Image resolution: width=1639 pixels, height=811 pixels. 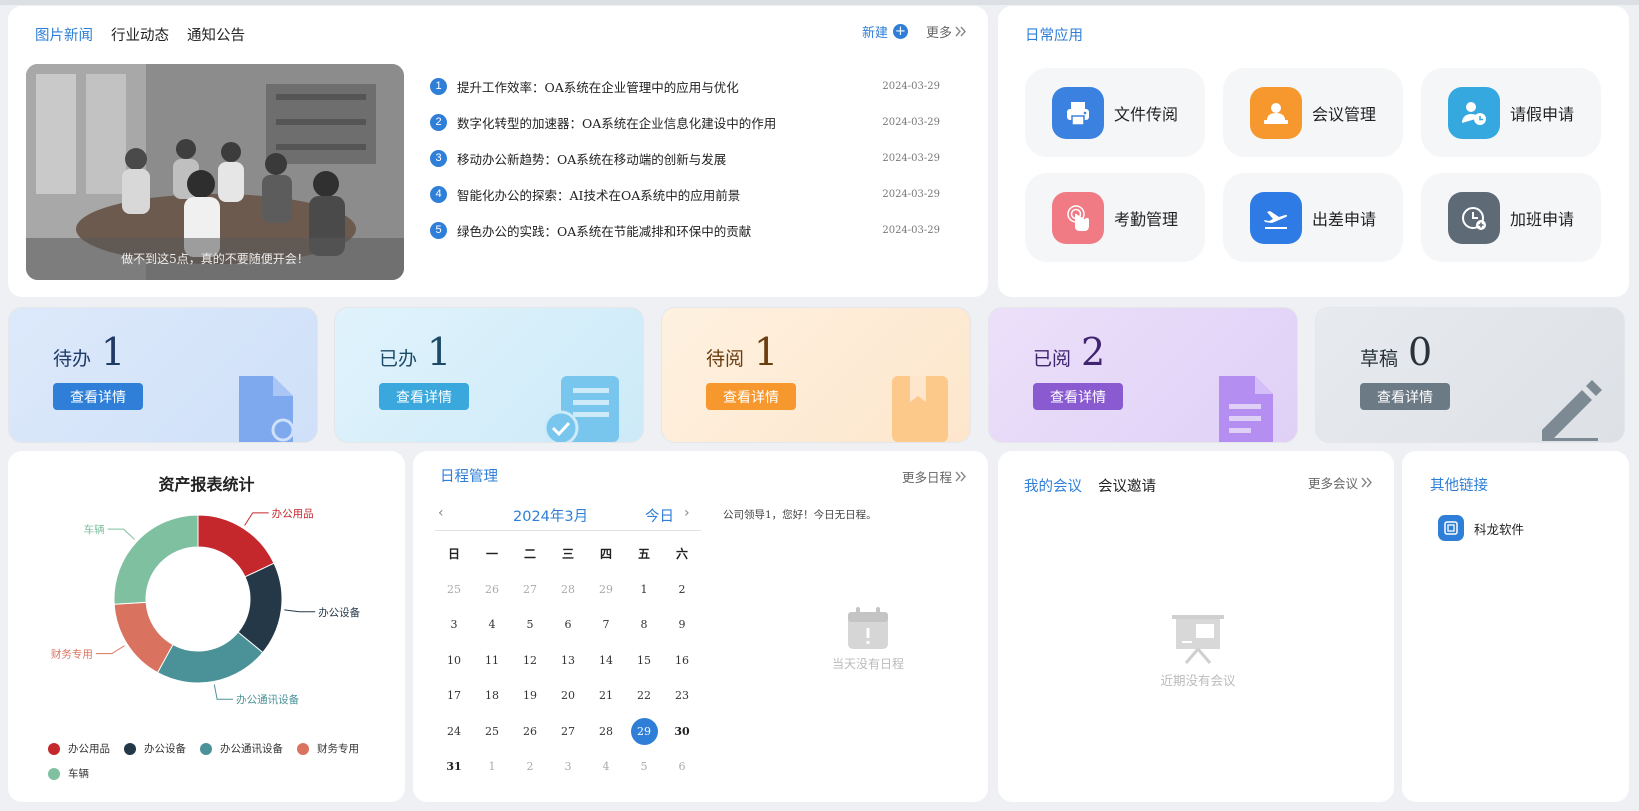 What do you see at coordinates (438, 86) in the screenshot?
I see `news-number: 1` at bounding box center [438, 86].